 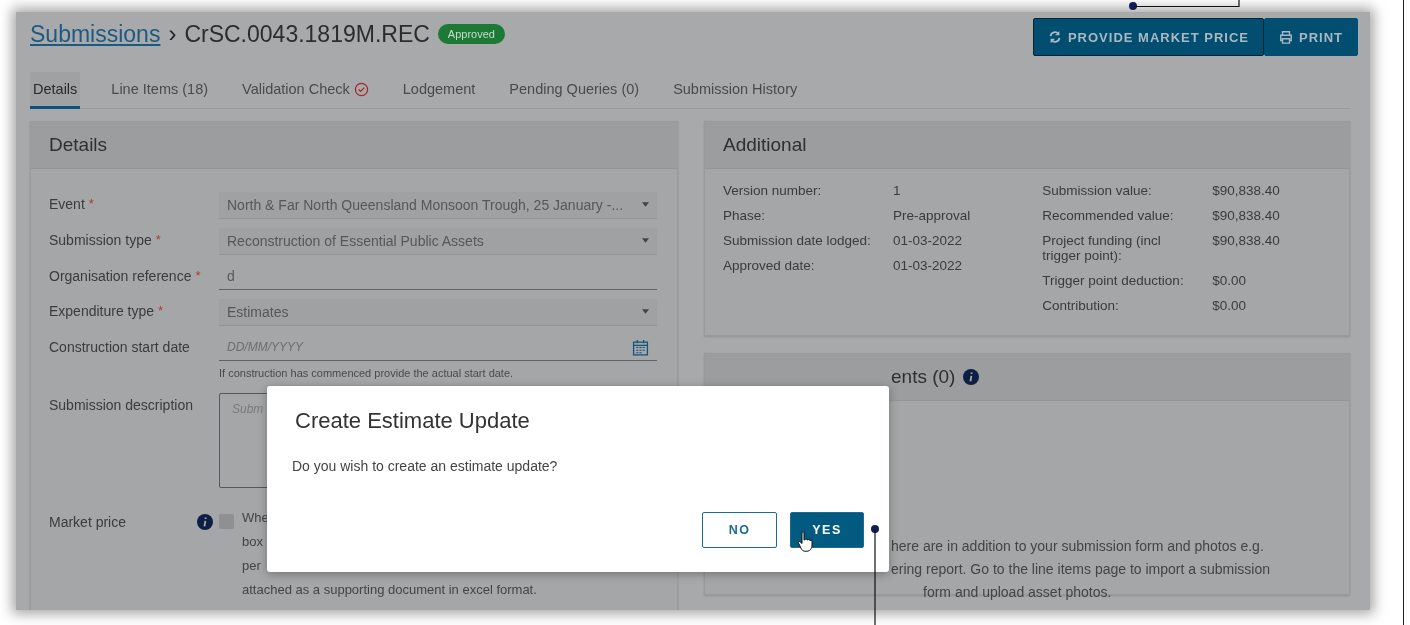 What do you see at coordinates (95, 34) in the screenshot?
I see `breadcrumb-link: Submissions` at bounding box center [95, 34].